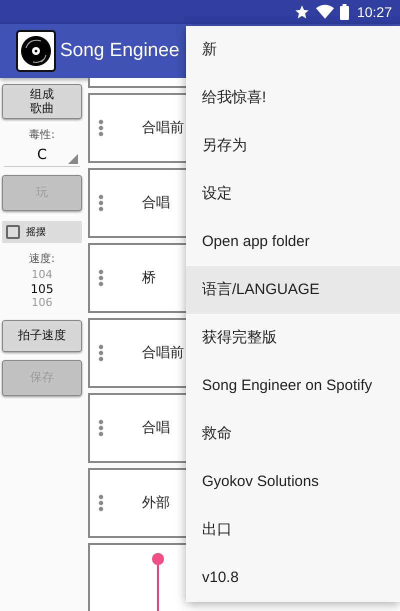 The height and width of the screenshot is (611, 400). I want to click on menu-item: 设定, so click(293, 194).